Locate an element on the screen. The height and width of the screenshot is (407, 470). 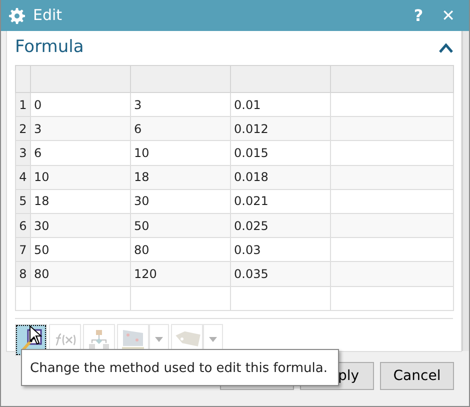
table-cell: 0.025 is located at coordinates (280, 225).